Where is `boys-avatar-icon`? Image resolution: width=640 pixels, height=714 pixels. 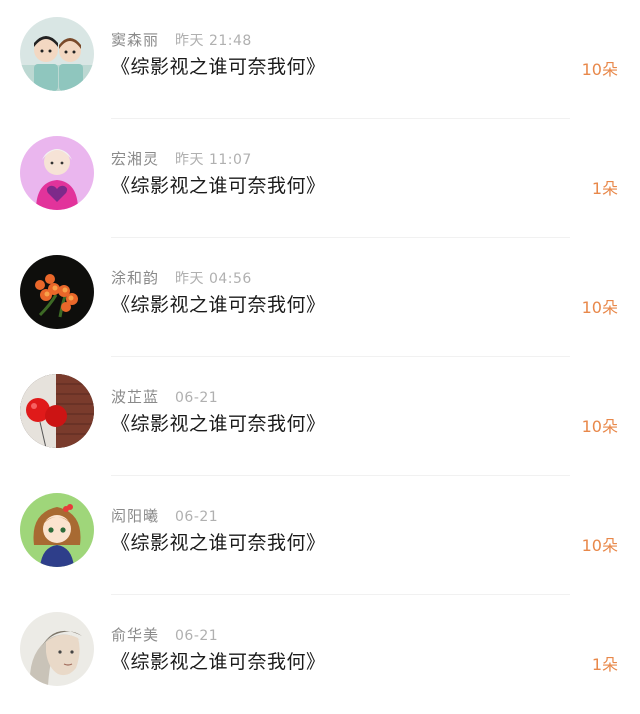
boys-avatar-icon is located at coordinates (57, 54).